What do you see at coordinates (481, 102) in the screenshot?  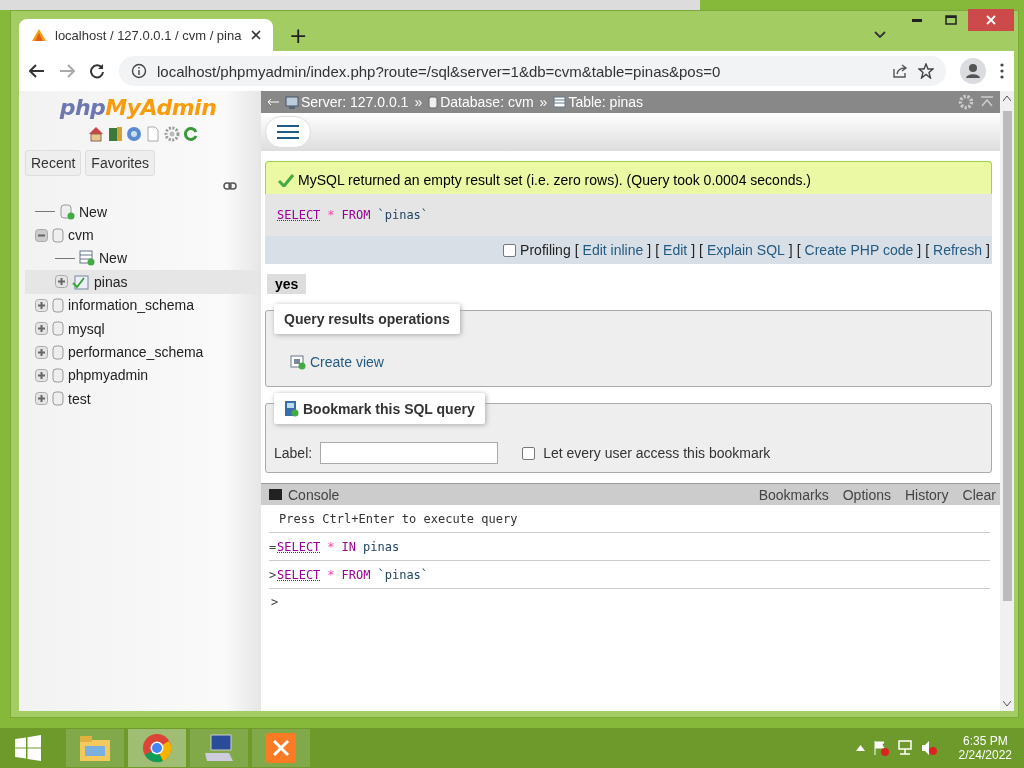 I see `breadcrumb-link: Database: cvm` at bounding box center [481, 102].